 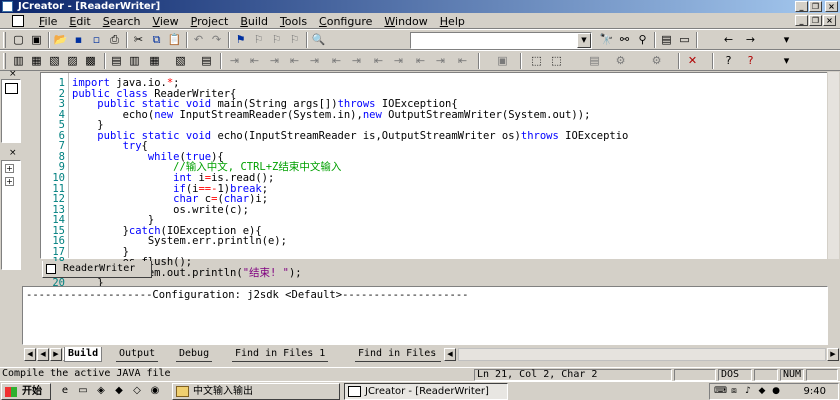 What do you see at coordinates (65, 391) in the screenshot?
I see `ie-icon: e` at bounding box center [65, 391].